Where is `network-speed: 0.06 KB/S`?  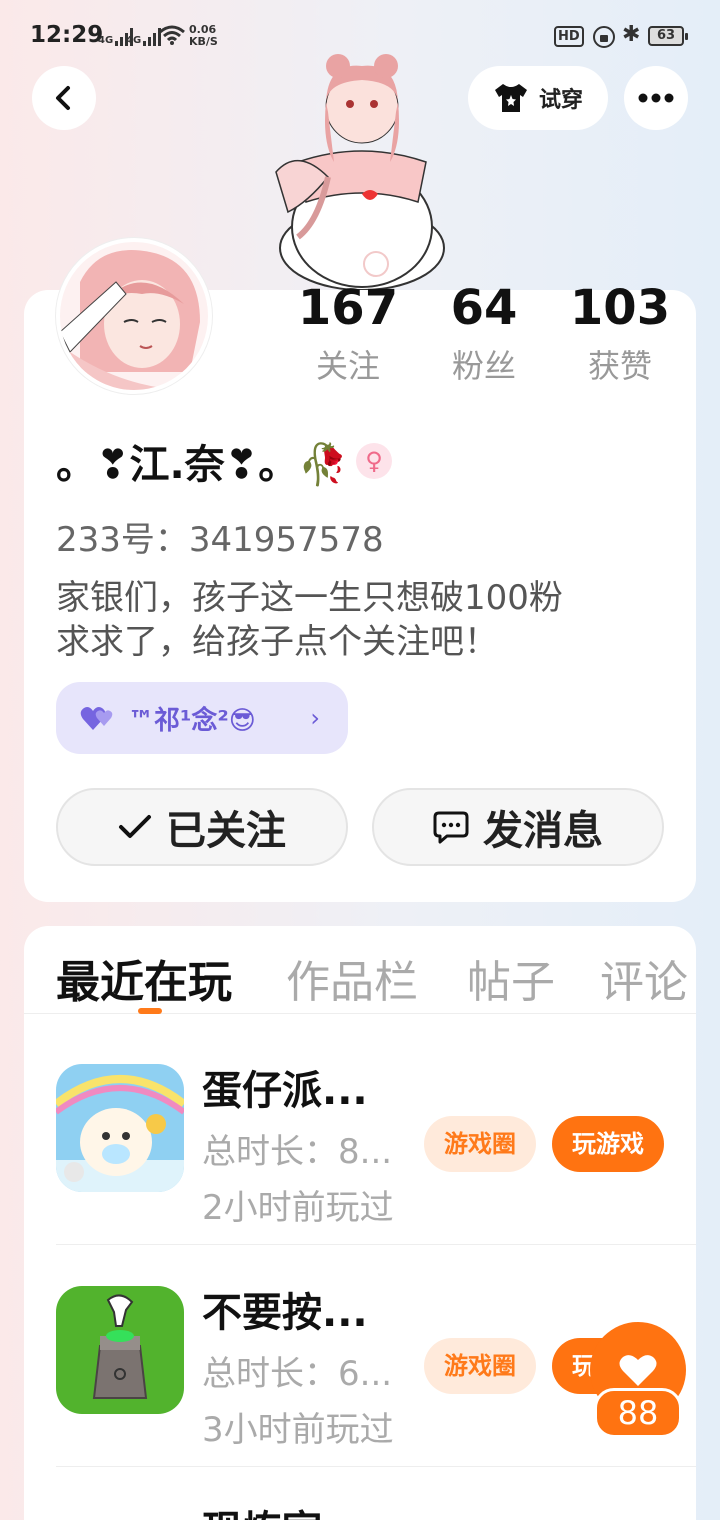
network-speed: 0.06 KB/S is located at coordinates (203, 36).